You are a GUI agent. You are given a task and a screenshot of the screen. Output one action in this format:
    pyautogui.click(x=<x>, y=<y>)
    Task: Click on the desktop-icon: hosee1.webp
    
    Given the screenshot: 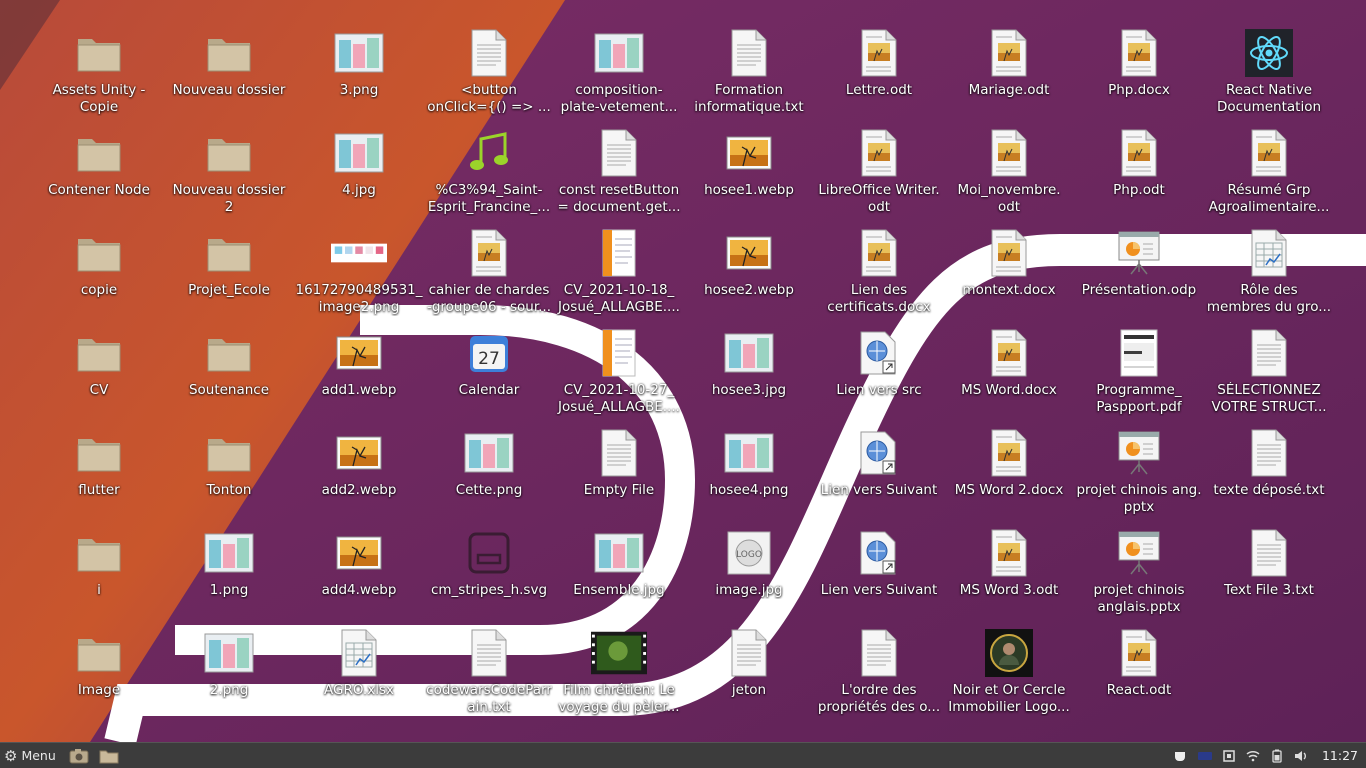 What is the action you would take?
    pyautogui.click(x=749, y=176)
    